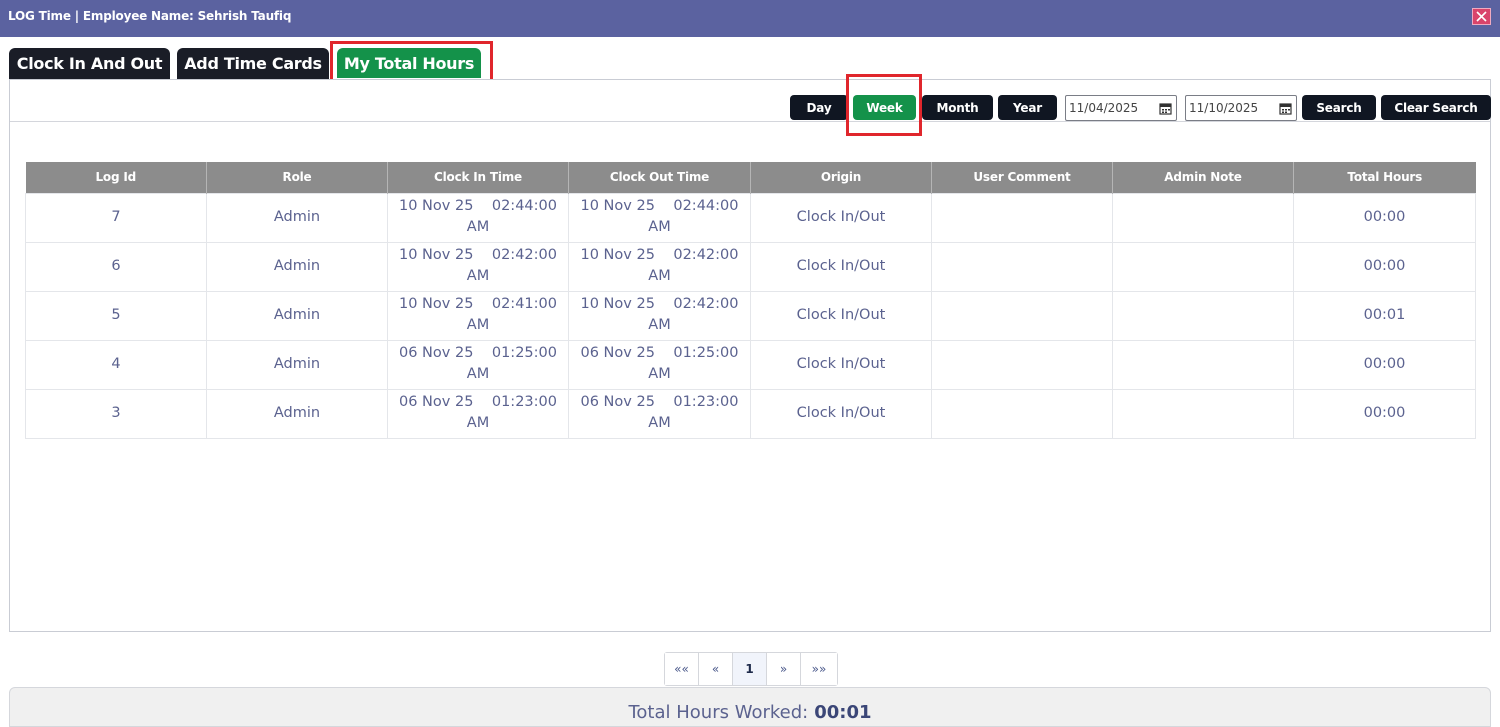  Describe the element at coordinates (409, 63) in the screenshot. I see `tab-my-total-hours: My Total Hours` at that location.